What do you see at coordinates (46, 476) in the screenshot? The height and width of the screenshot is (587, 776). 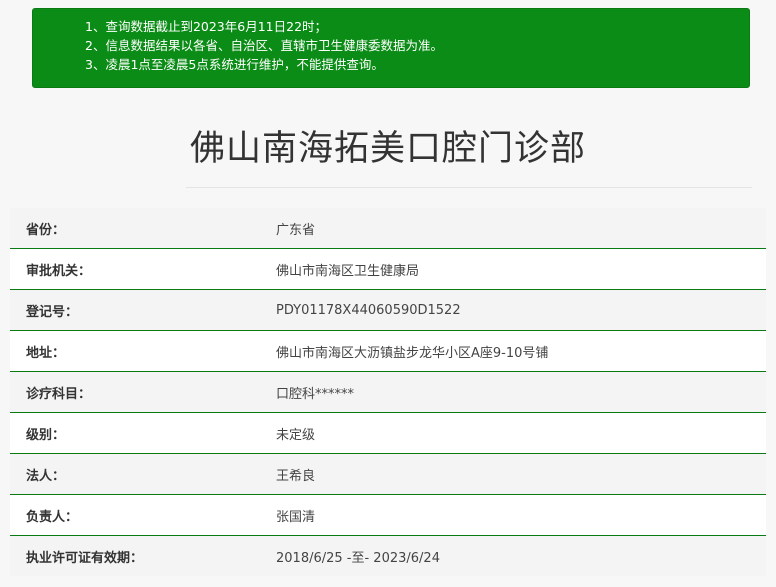 I see `row-label: 法人：` at bounding box center [46, 476].